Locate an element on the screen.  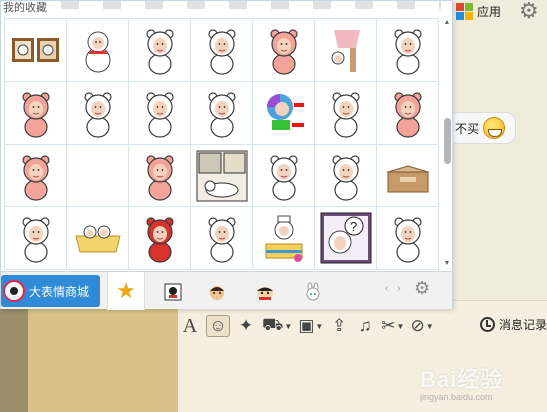
sidebar-strip is located at coordinates (14, 356).